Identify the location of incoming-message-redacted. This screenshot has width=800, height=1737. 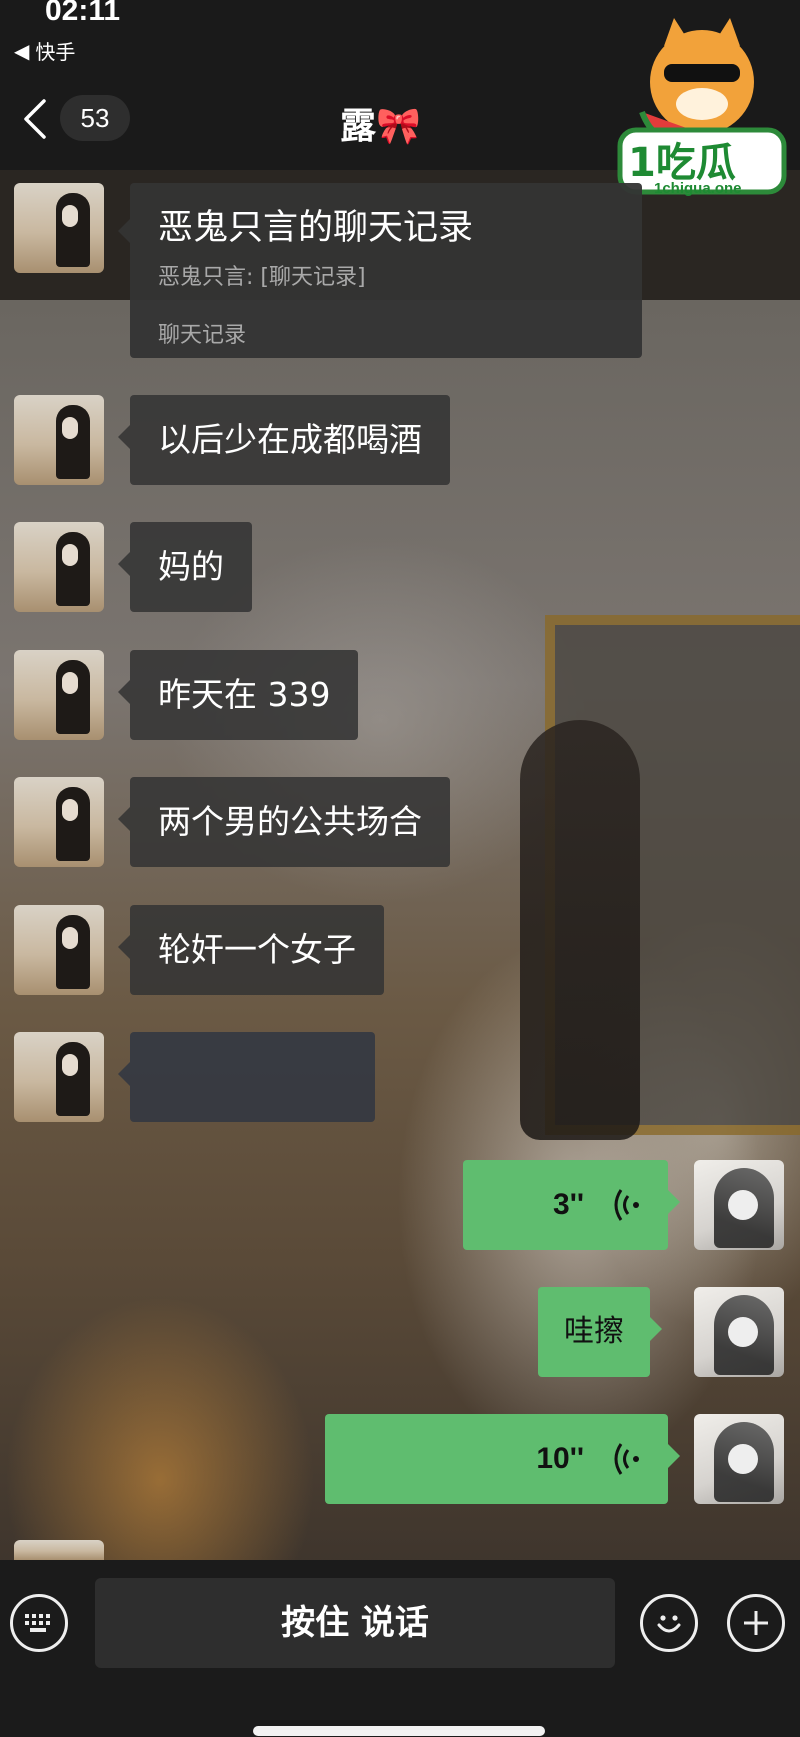
(246, 1077).